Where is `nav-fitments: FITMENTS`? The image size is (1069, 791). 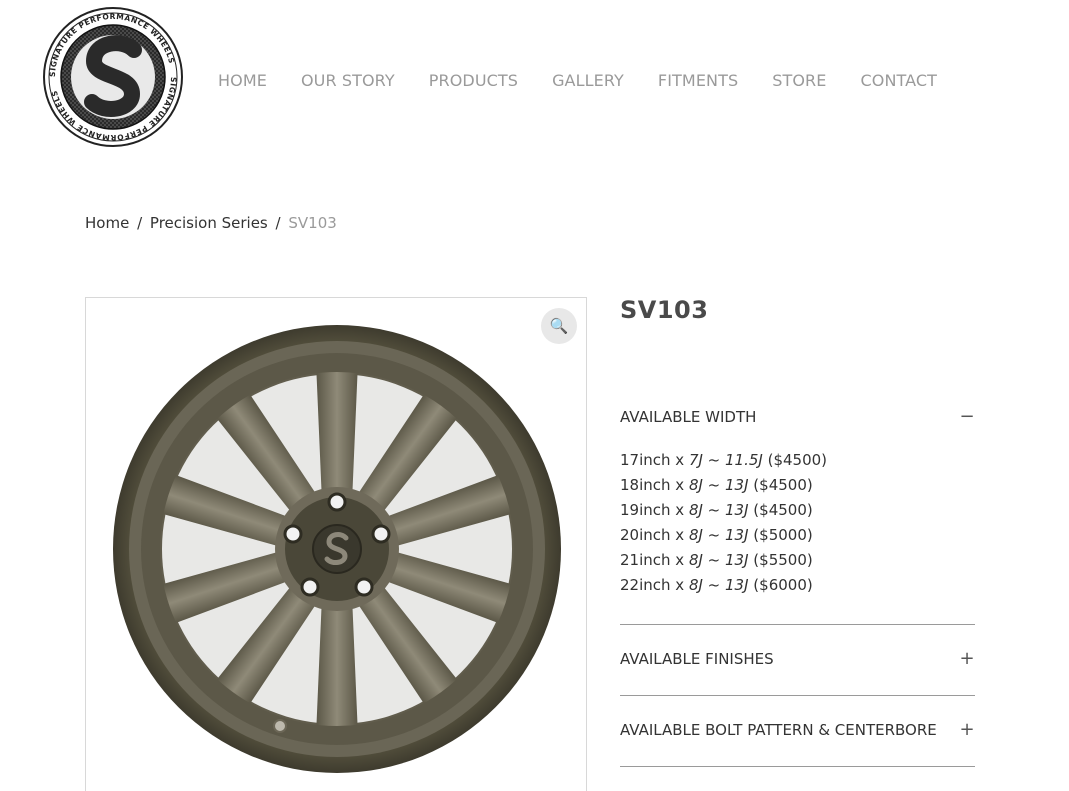 nav-fitments: FITMENTS is located at coordinates (698, 80).